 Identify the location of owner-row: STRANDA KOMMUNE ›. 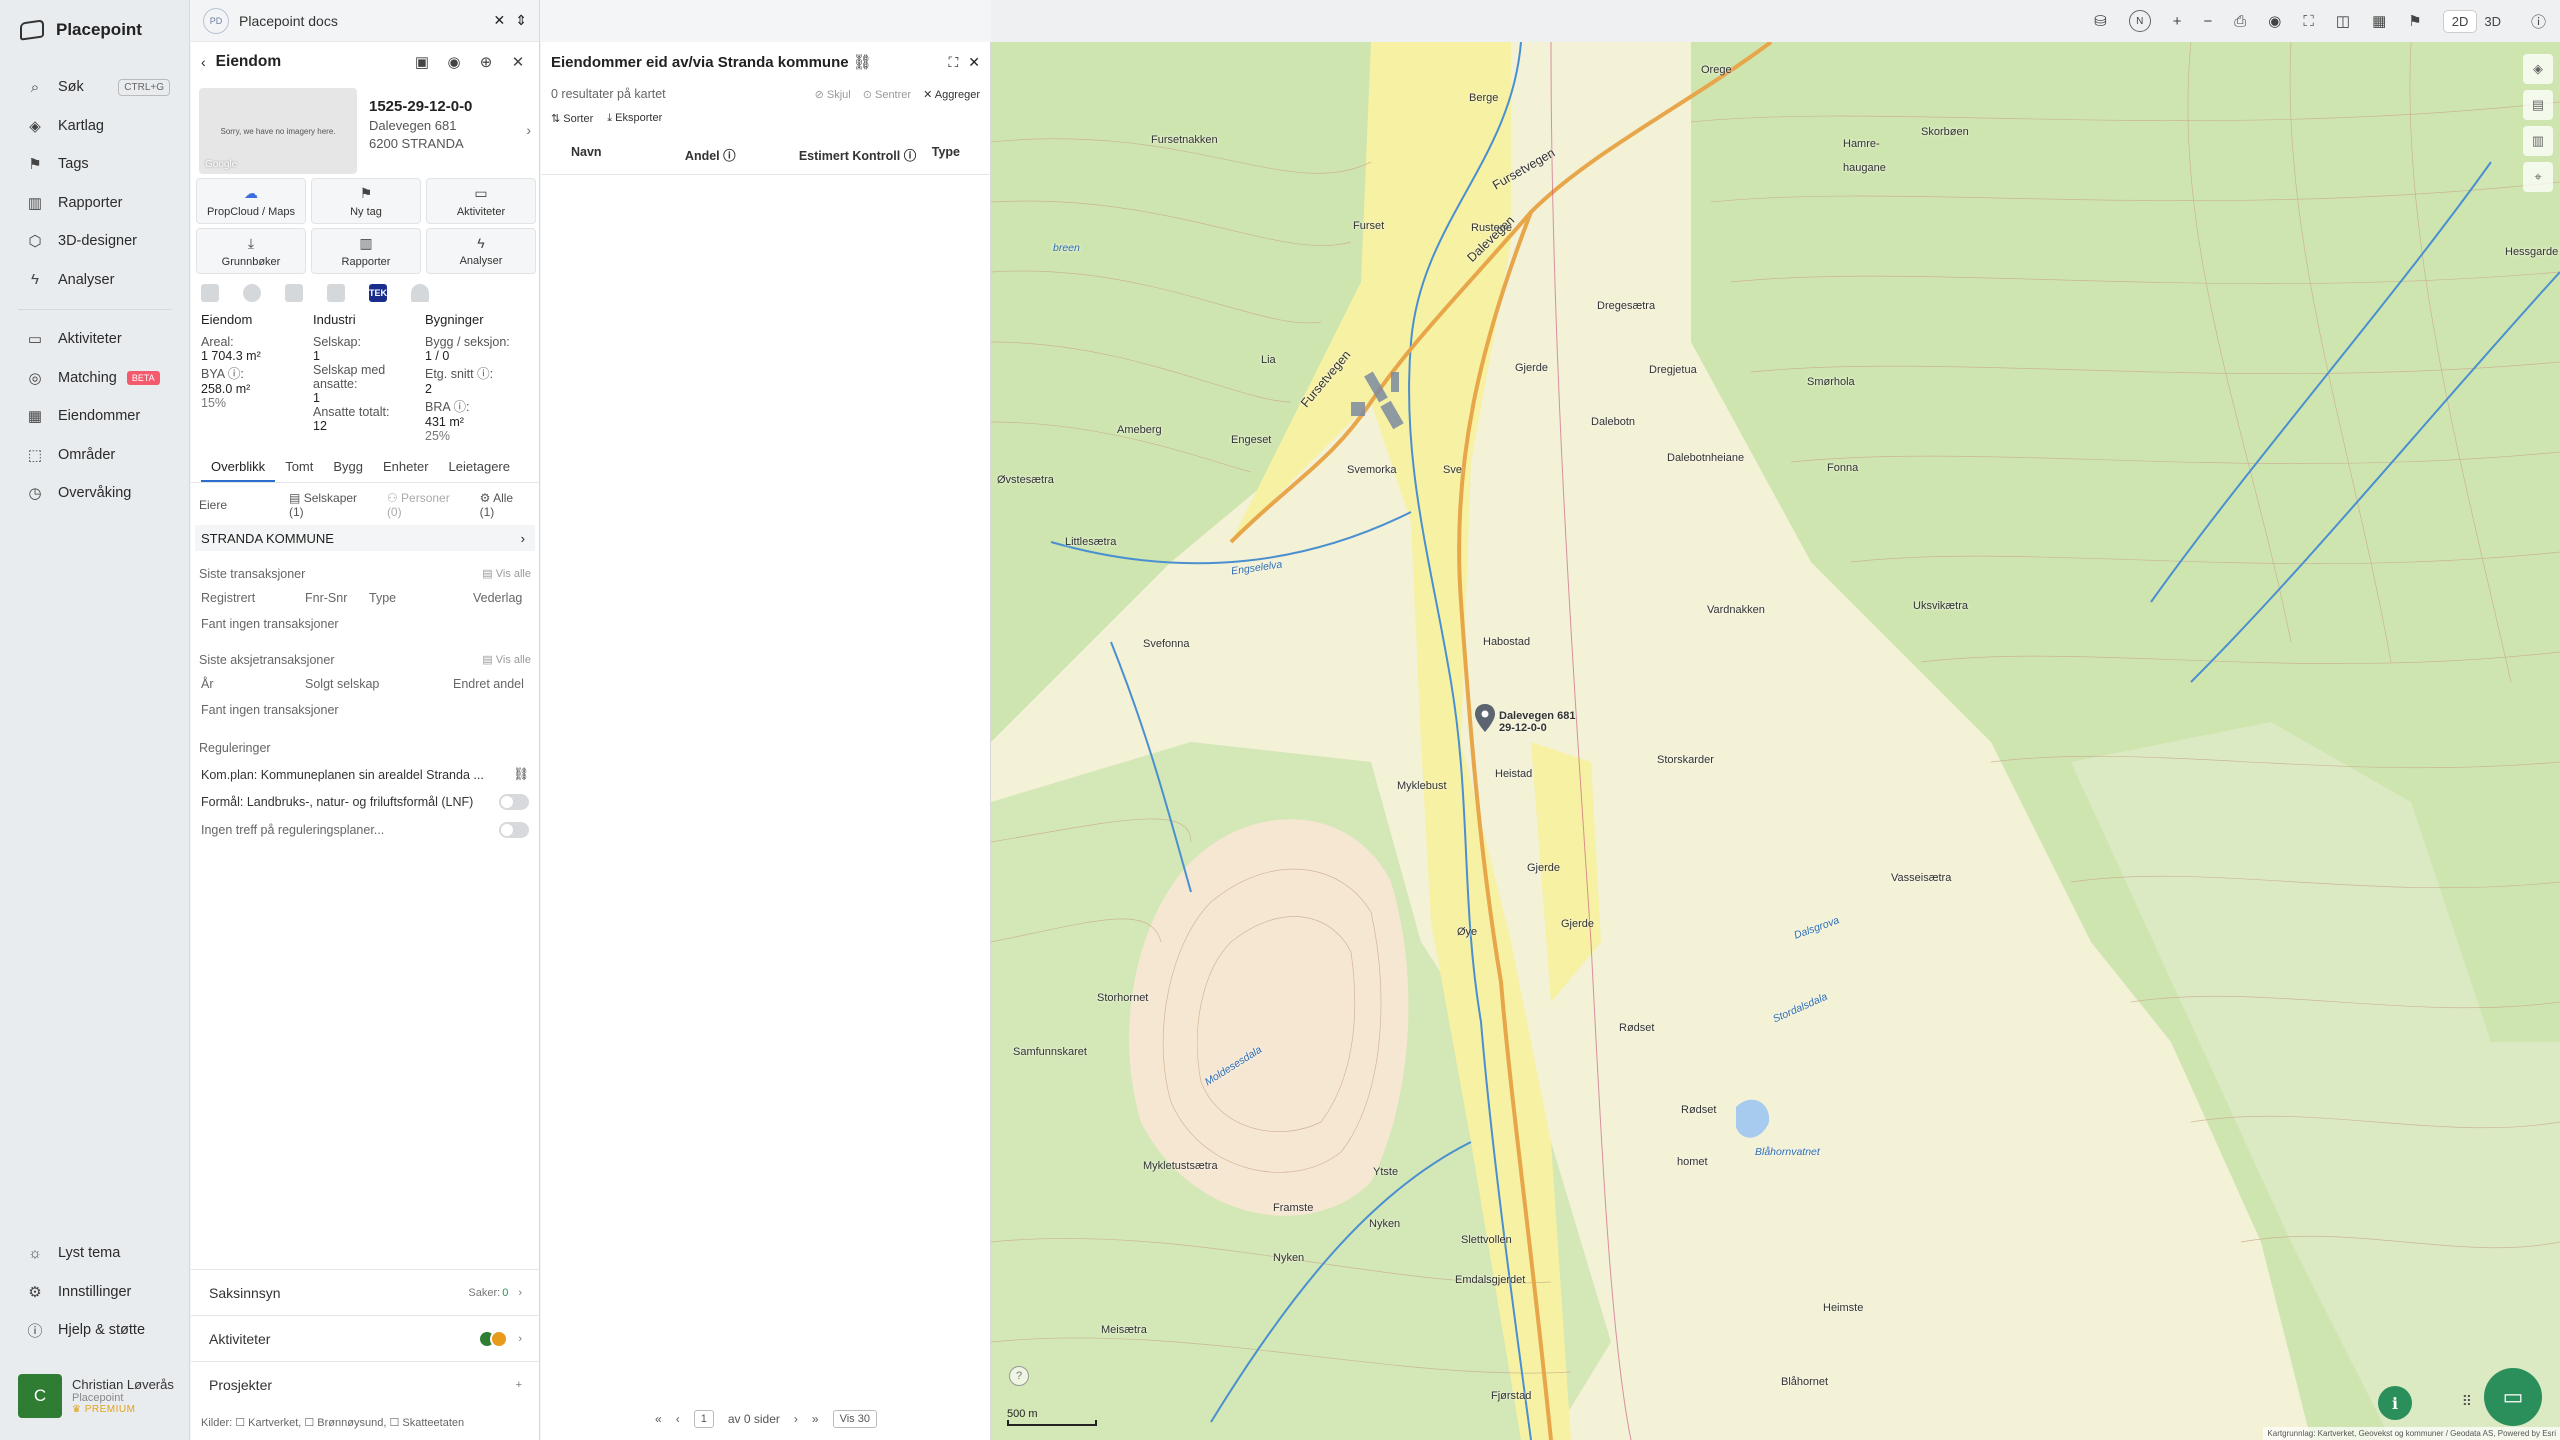
(365, 538).